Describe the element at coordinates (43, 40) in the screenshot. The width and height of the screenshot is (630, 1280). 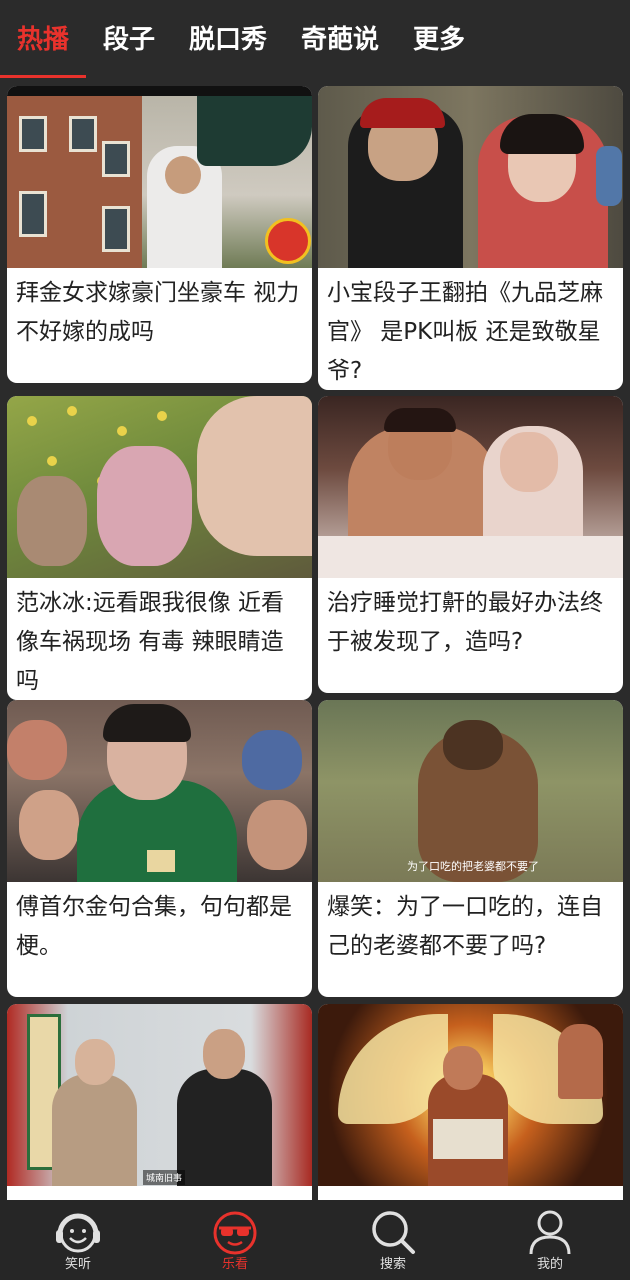
I see `tab-hot: 热播` at that location.